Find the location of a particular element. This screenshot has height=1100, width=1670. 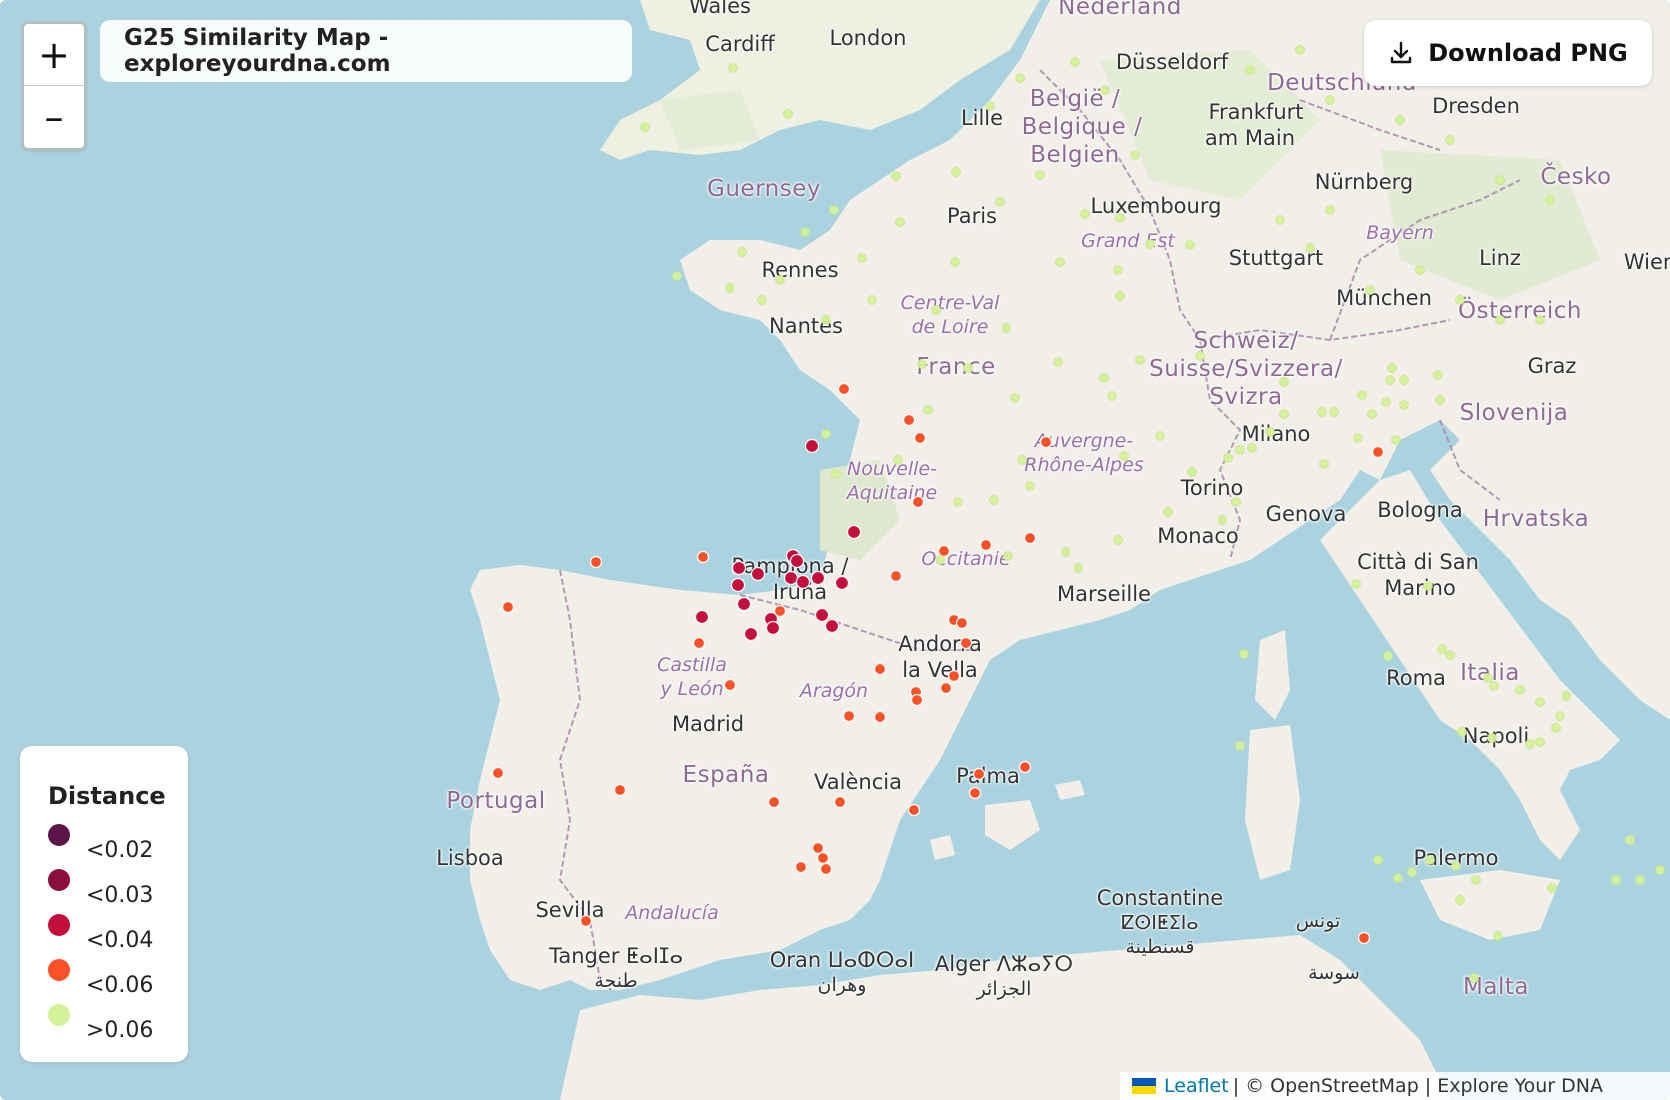

download-png-button: Download PNG is located at coordinates (1508, 53).